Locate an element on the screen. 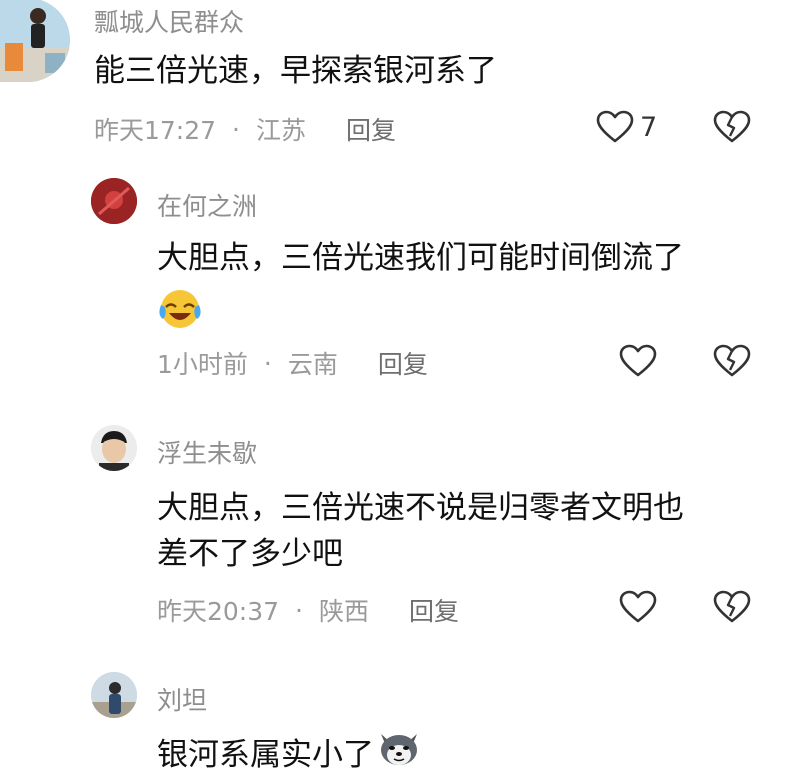 The image size is (790, 781). username: 瓢城人民群众 is located at coordinates (169, 21).